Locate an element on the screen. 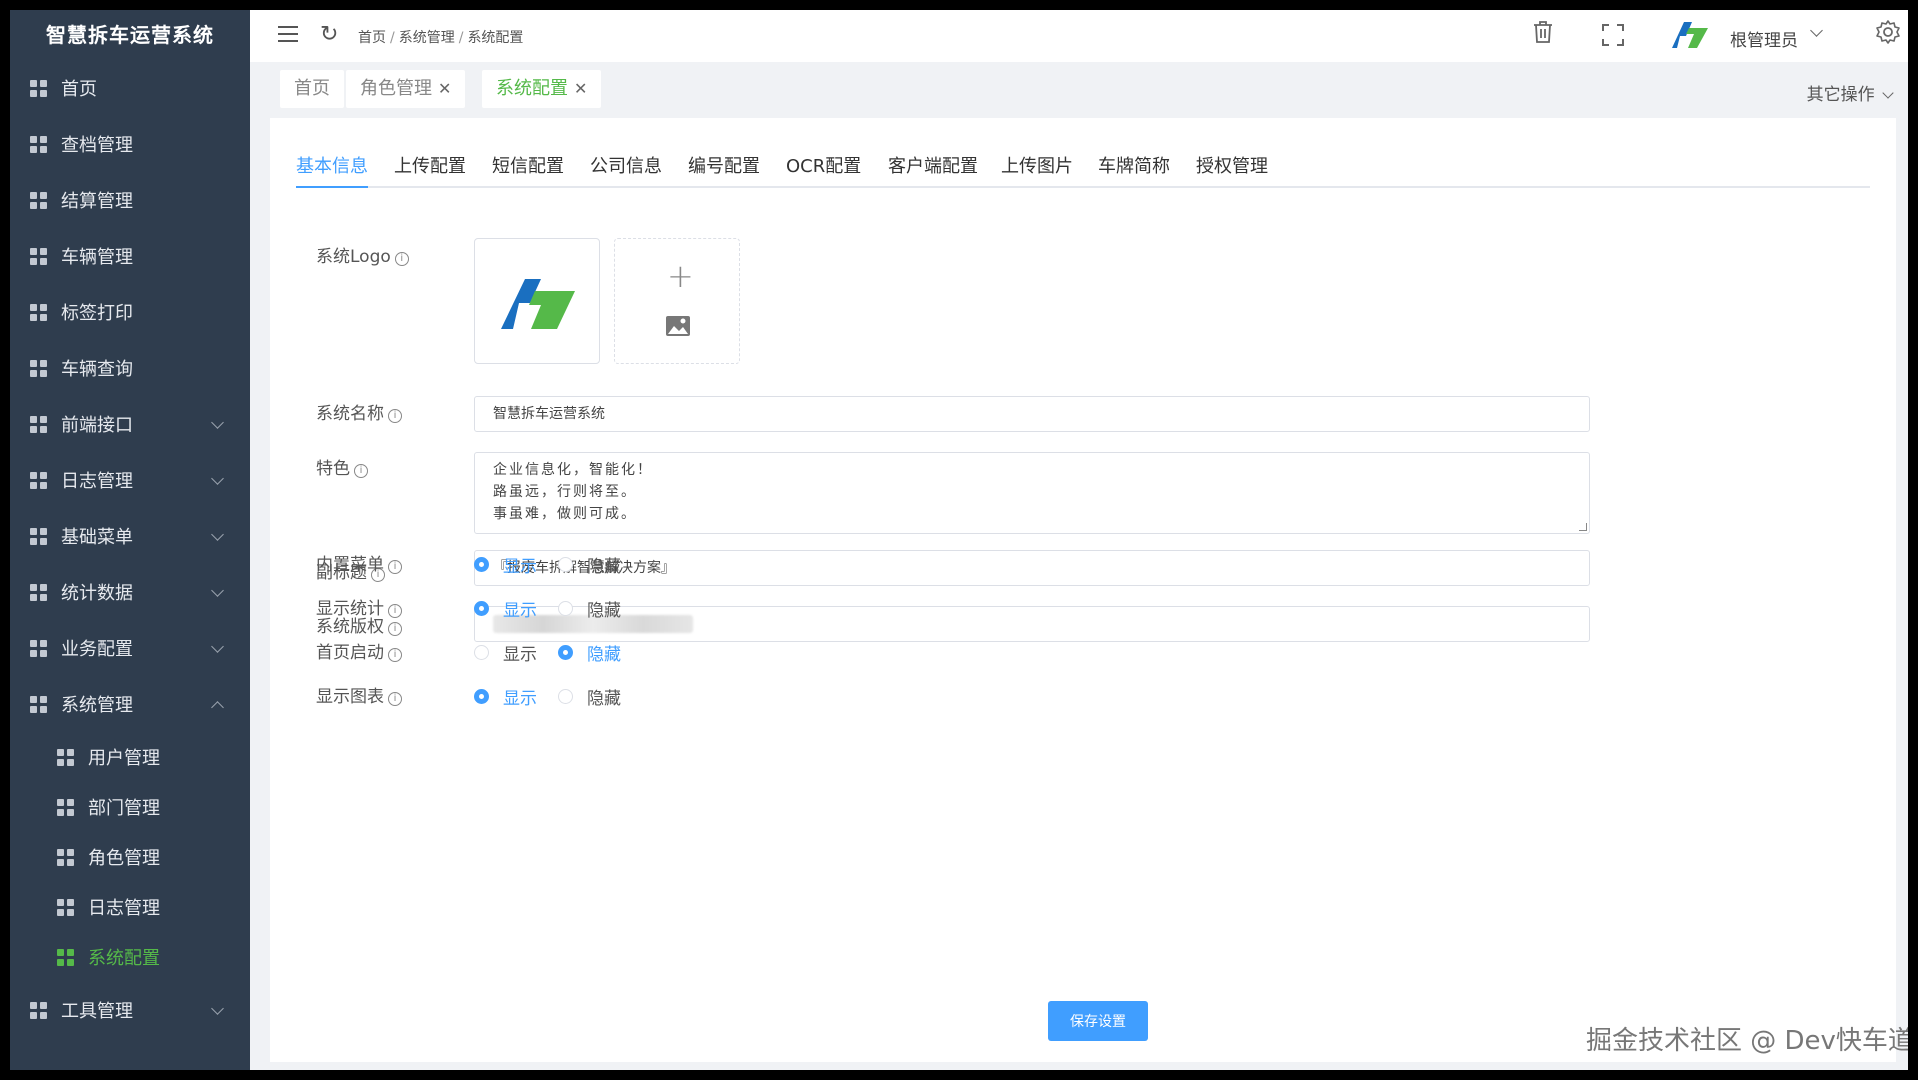 The width and height of the screenshot is (1918, 1080). plus-icon: + is located at coordinates (680, 276).